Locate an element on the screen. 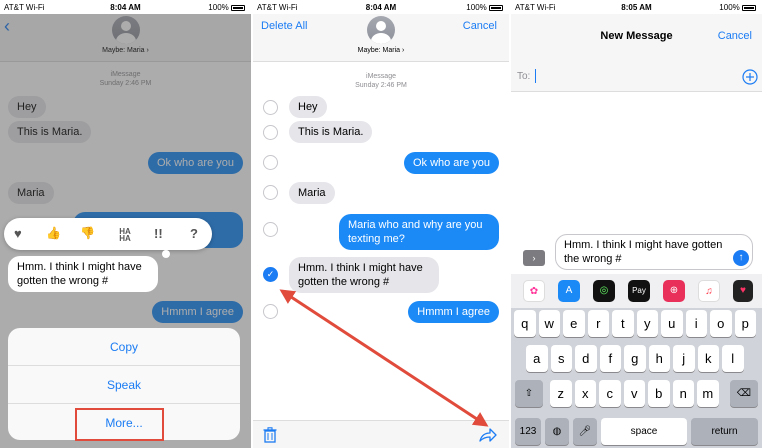 This screenshot has height=448, width=762. highlight-box is located at coordinates (119, 424).